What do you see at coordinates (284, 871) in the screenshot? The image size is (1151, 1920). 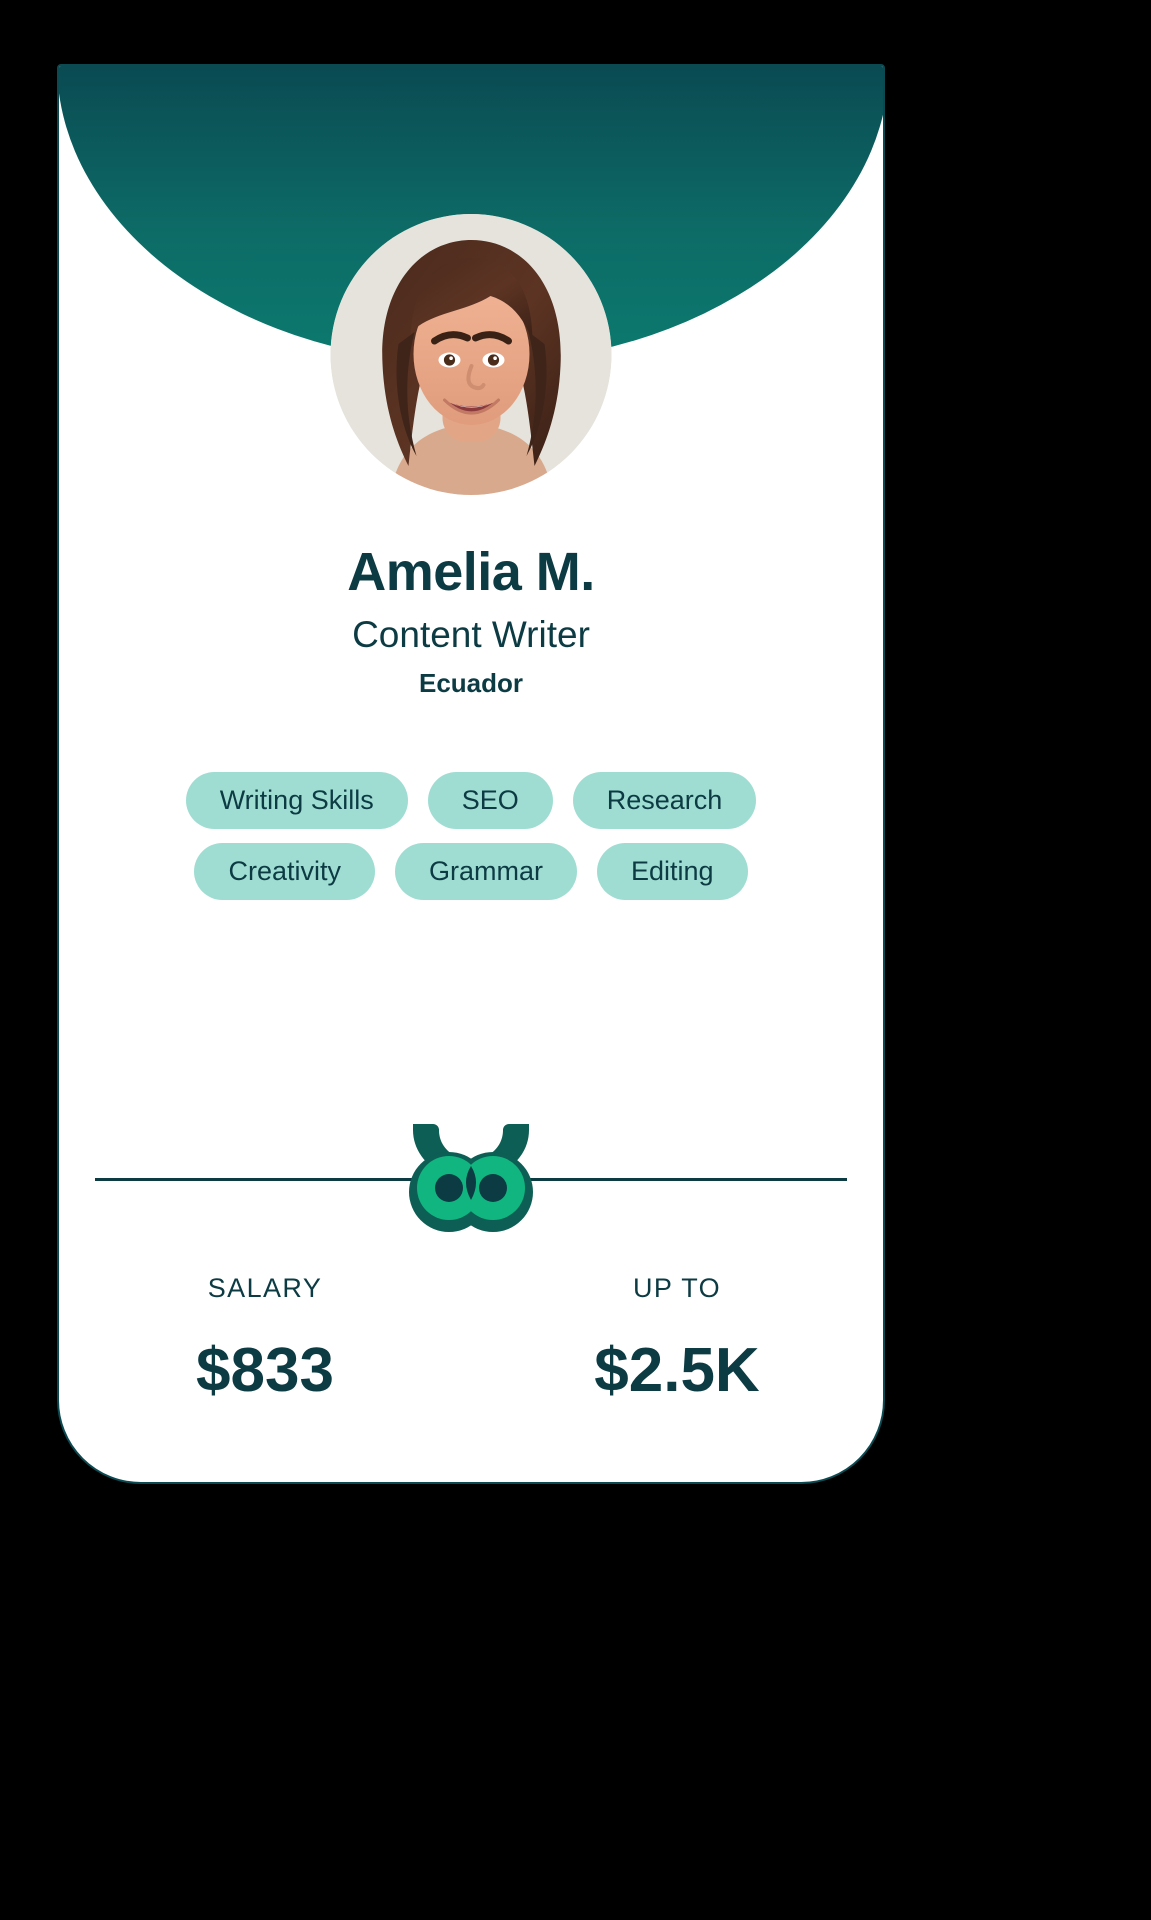 I see `skill-tag: Creativity` at bounding box center [284, 871].